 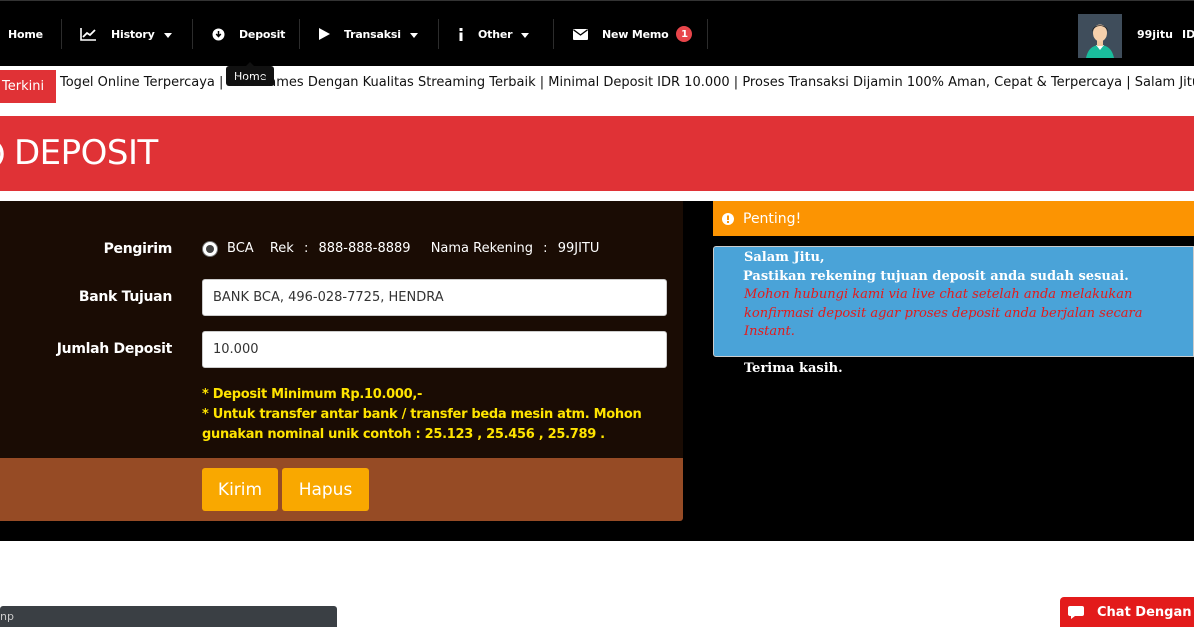 I want to click on user-avatar-icon, so click(x=1100, y=36).